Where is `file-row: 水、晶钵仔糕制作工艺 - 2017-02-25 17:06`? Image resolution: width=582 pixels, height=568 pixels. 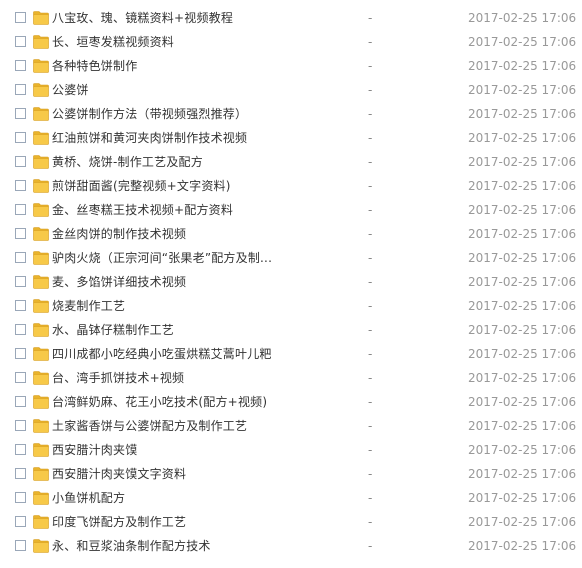
file-row: 水、晶钵仔糕制作工艺 - 2017-02-25 17:06 is located at coordinates (291, 331).